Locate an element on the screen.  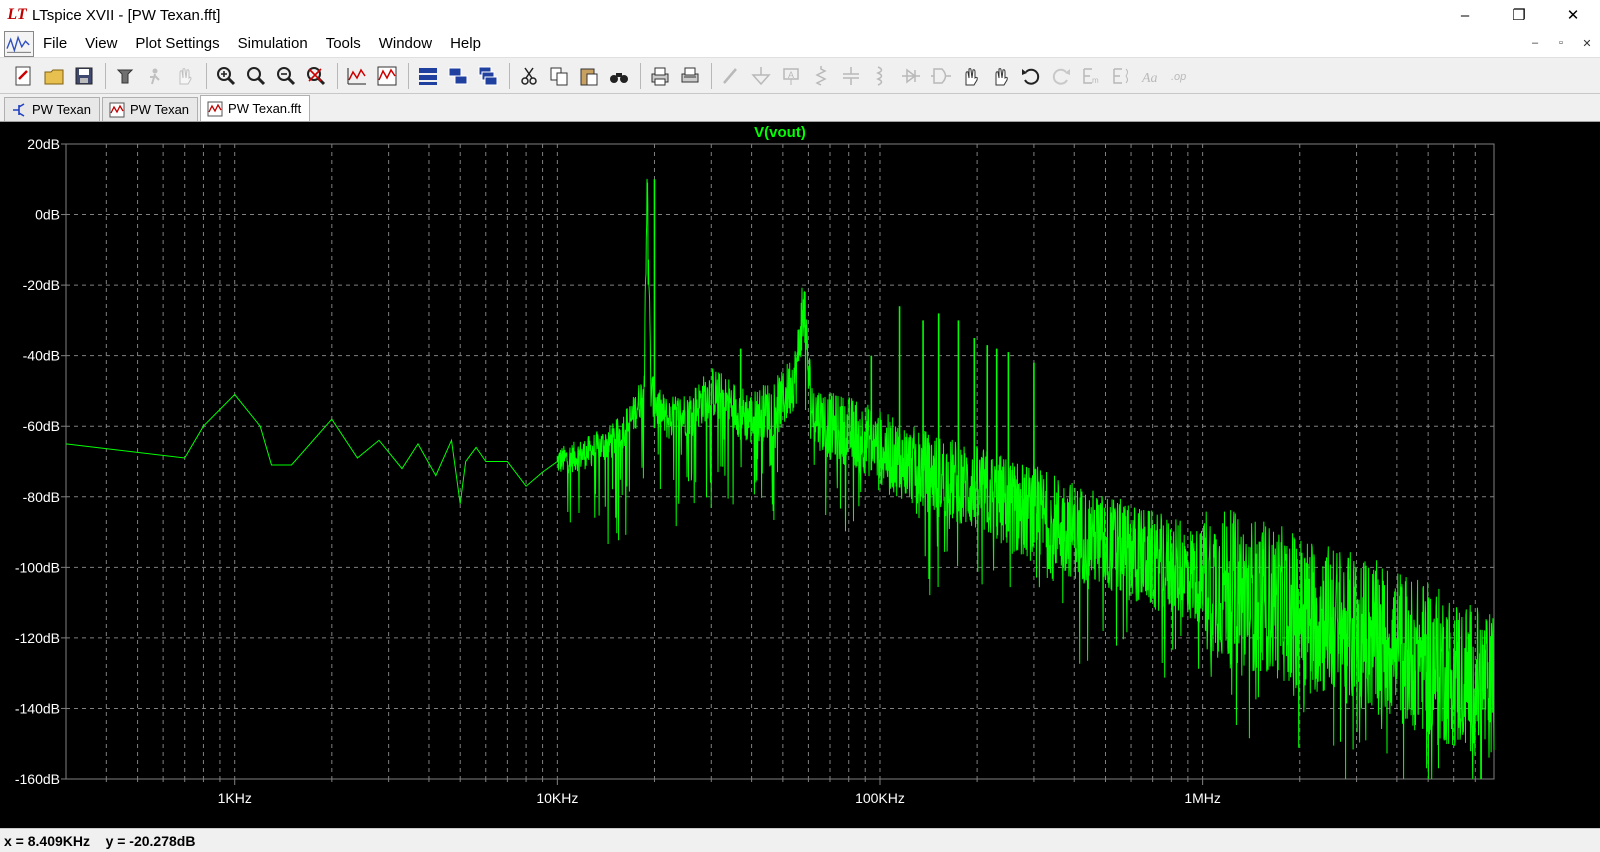
restore-button: ❐ is located at coordinates (1519, 15).